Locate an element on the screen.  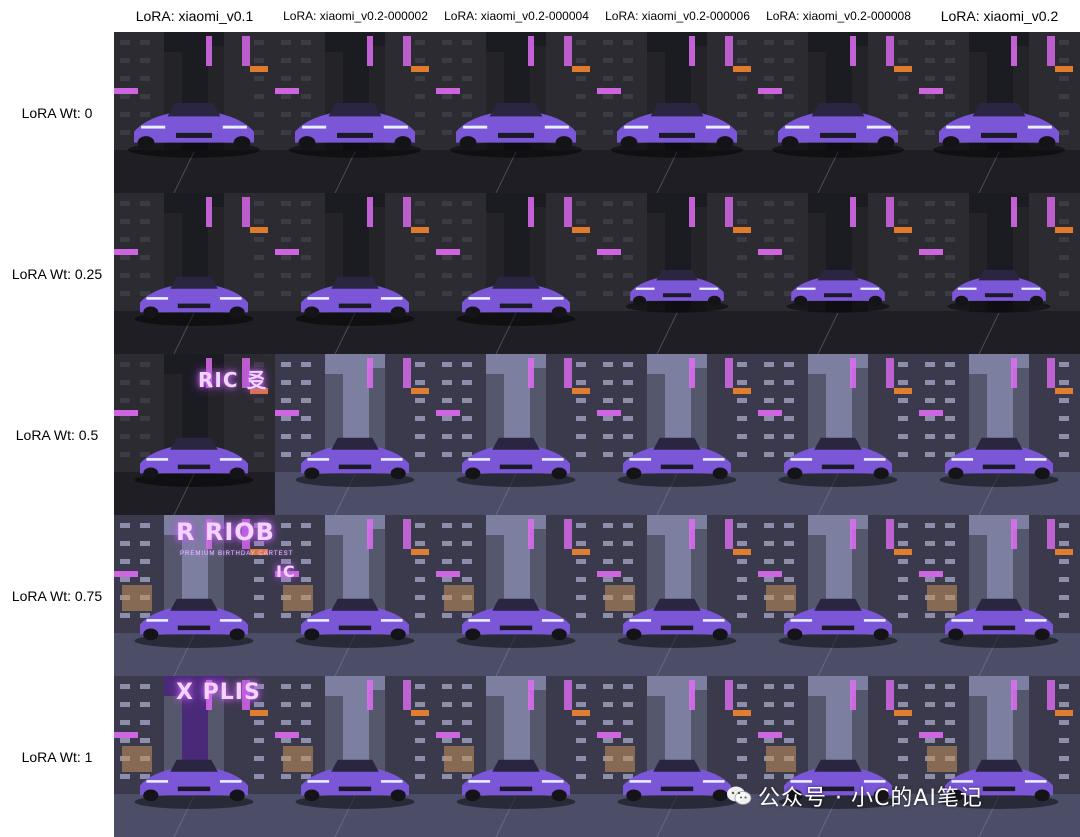
generated-image-r1-c5 is located at coordinates (838, 112).